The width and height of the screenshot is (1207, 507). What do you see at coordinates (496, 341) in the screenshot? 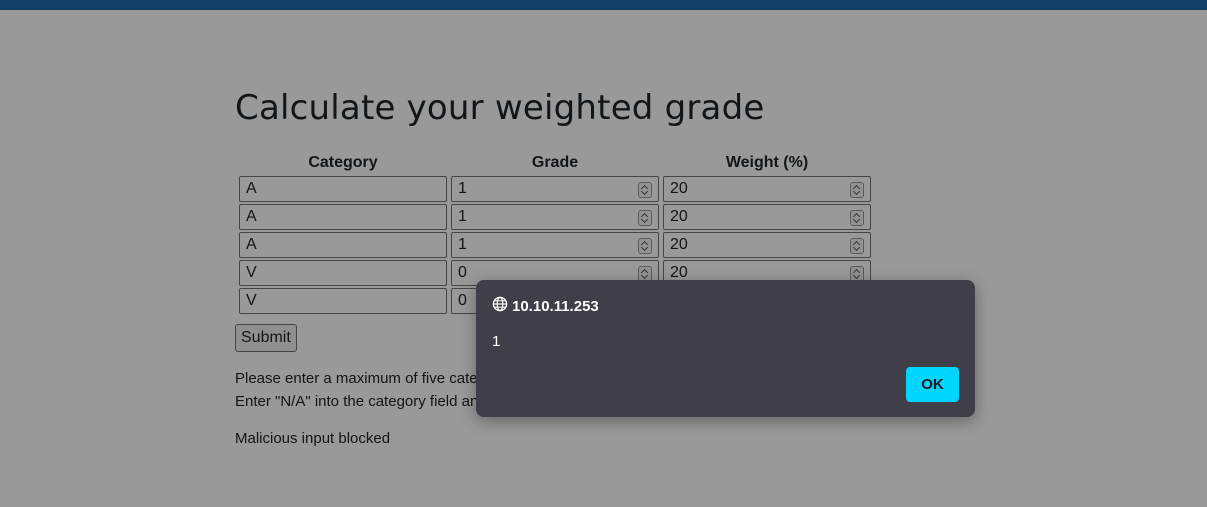
I see `dialog-message: 1` at bounding box center [496, 341].